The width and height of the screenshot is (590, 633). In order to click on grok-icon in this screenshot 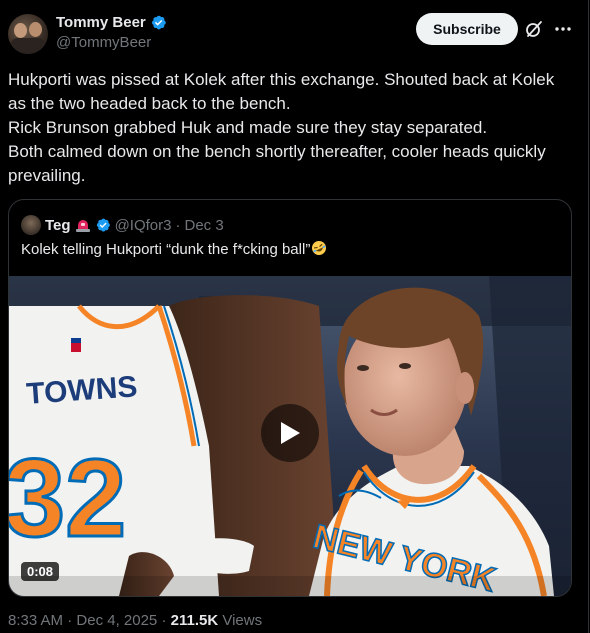, I will do `click(534, 29)`.